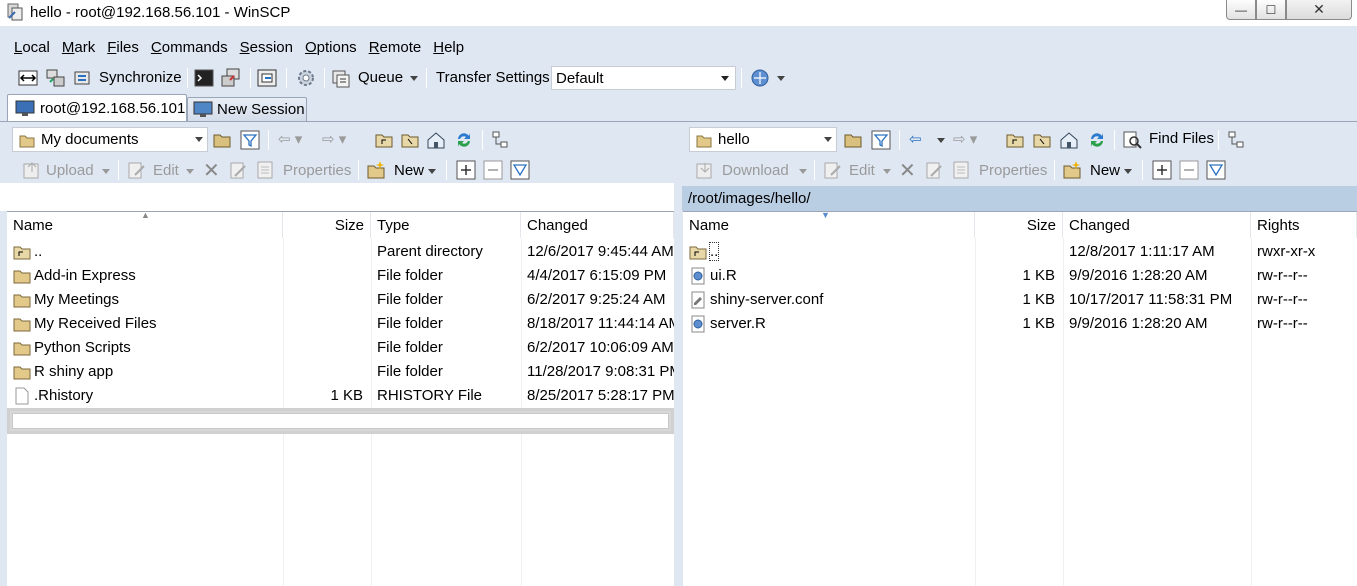 The image size is (1357, 586). Describe the element at coordinates (597, 225) in the screenshot. I see `local-col-changed: Changed` at that location.